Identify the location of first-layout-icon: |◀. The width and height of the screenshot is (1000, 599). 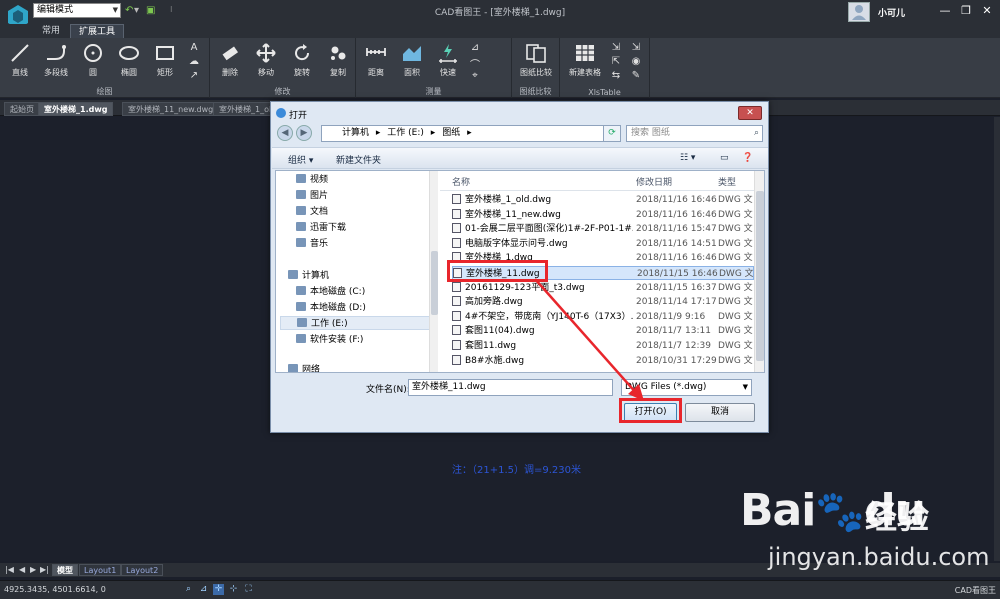
(9, 570).